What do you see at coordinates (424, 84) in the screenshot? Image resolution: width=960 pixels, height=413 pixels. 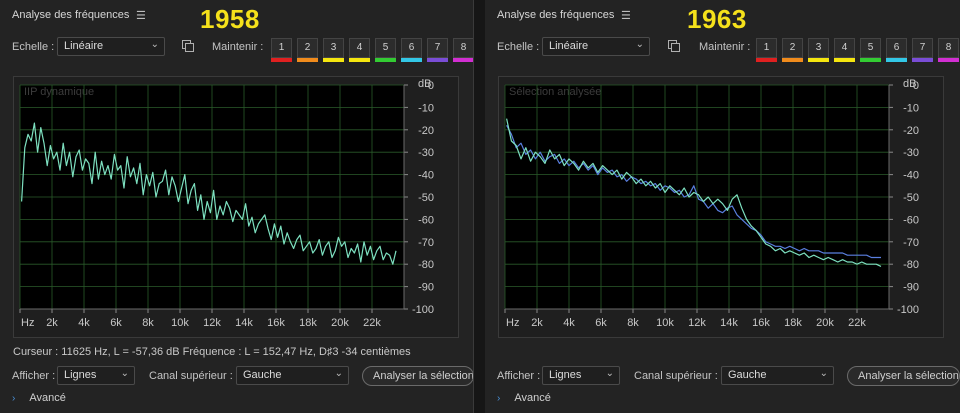 I see `y-axis-unit: dB` at bounding box center [424, 84].